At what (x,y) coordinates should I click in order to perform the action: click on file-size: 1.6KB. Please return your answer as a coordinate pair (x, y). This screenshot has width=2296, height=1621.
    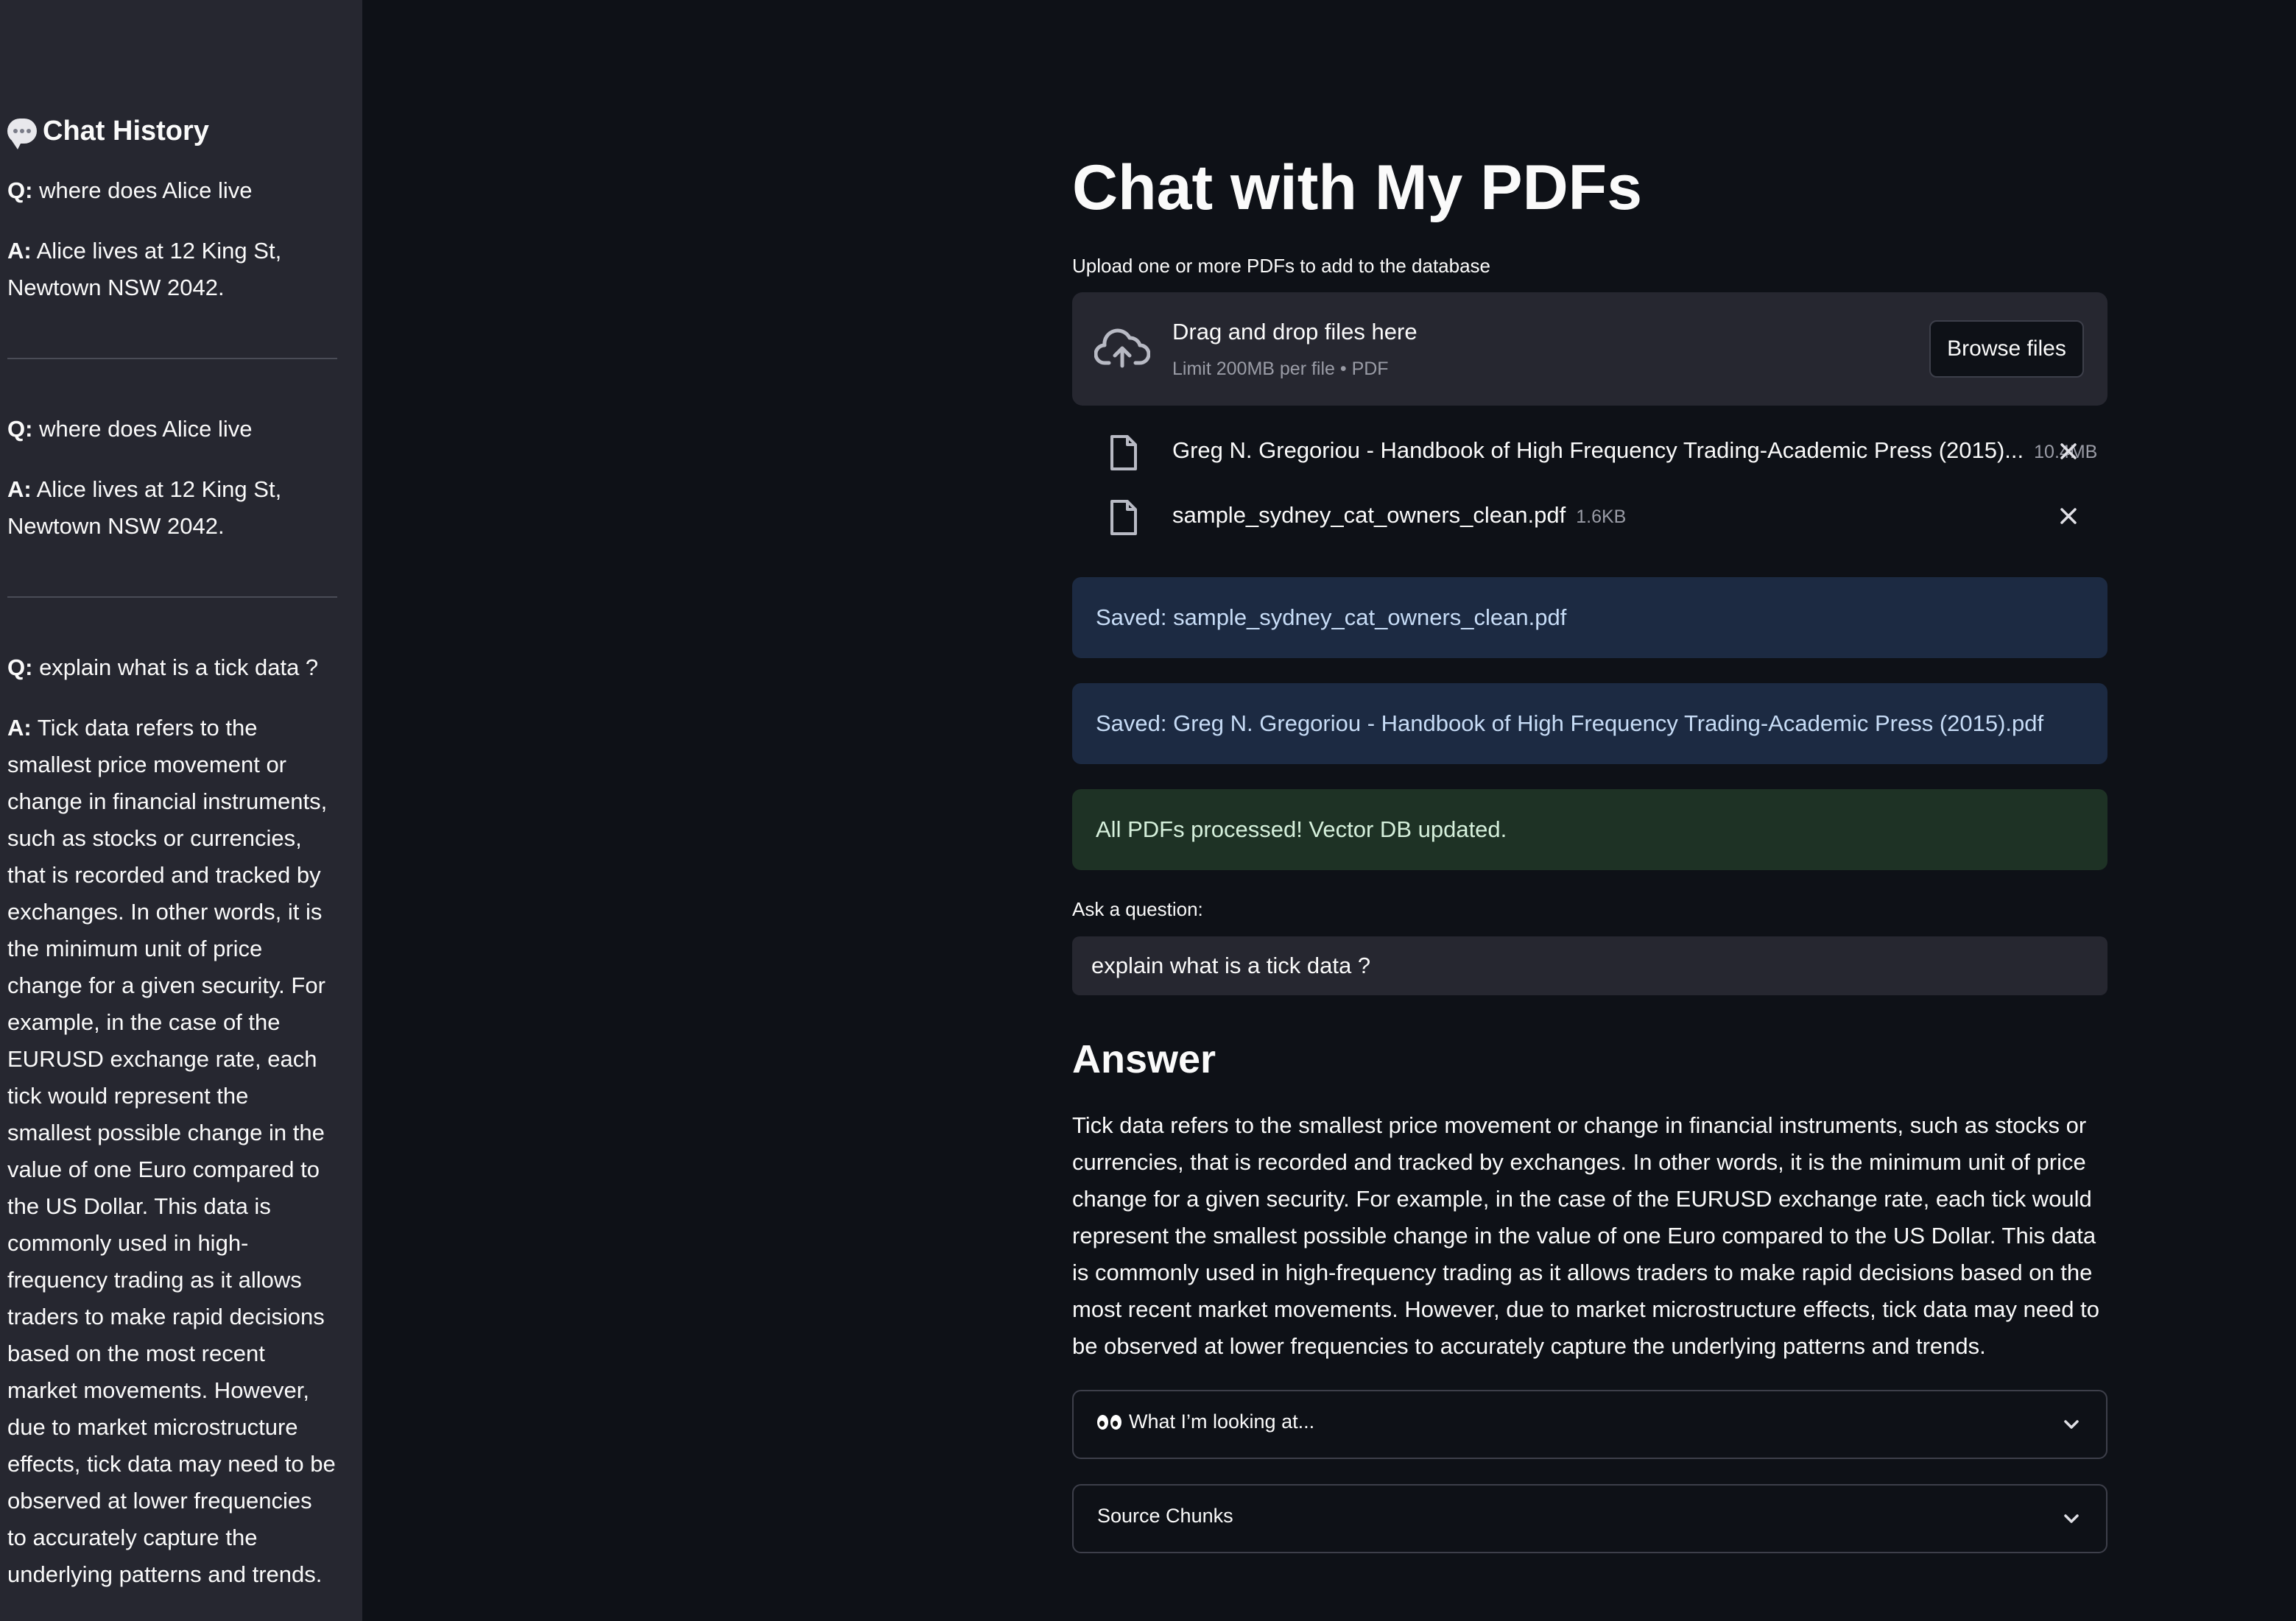
    Looking at the image, I should click on (1601, 516).